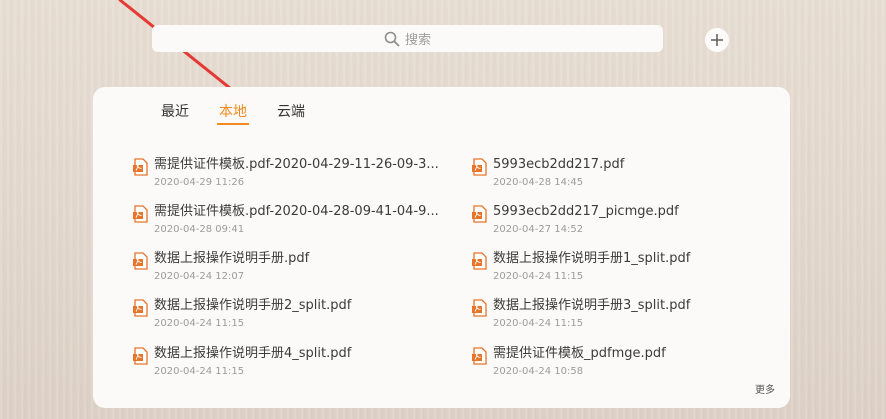  Describe the element at coordinates (548, 173) in the screenshot. I see `file-item: 5993ecb2dd217.pdf 2020-04-28 14:45` at that location.